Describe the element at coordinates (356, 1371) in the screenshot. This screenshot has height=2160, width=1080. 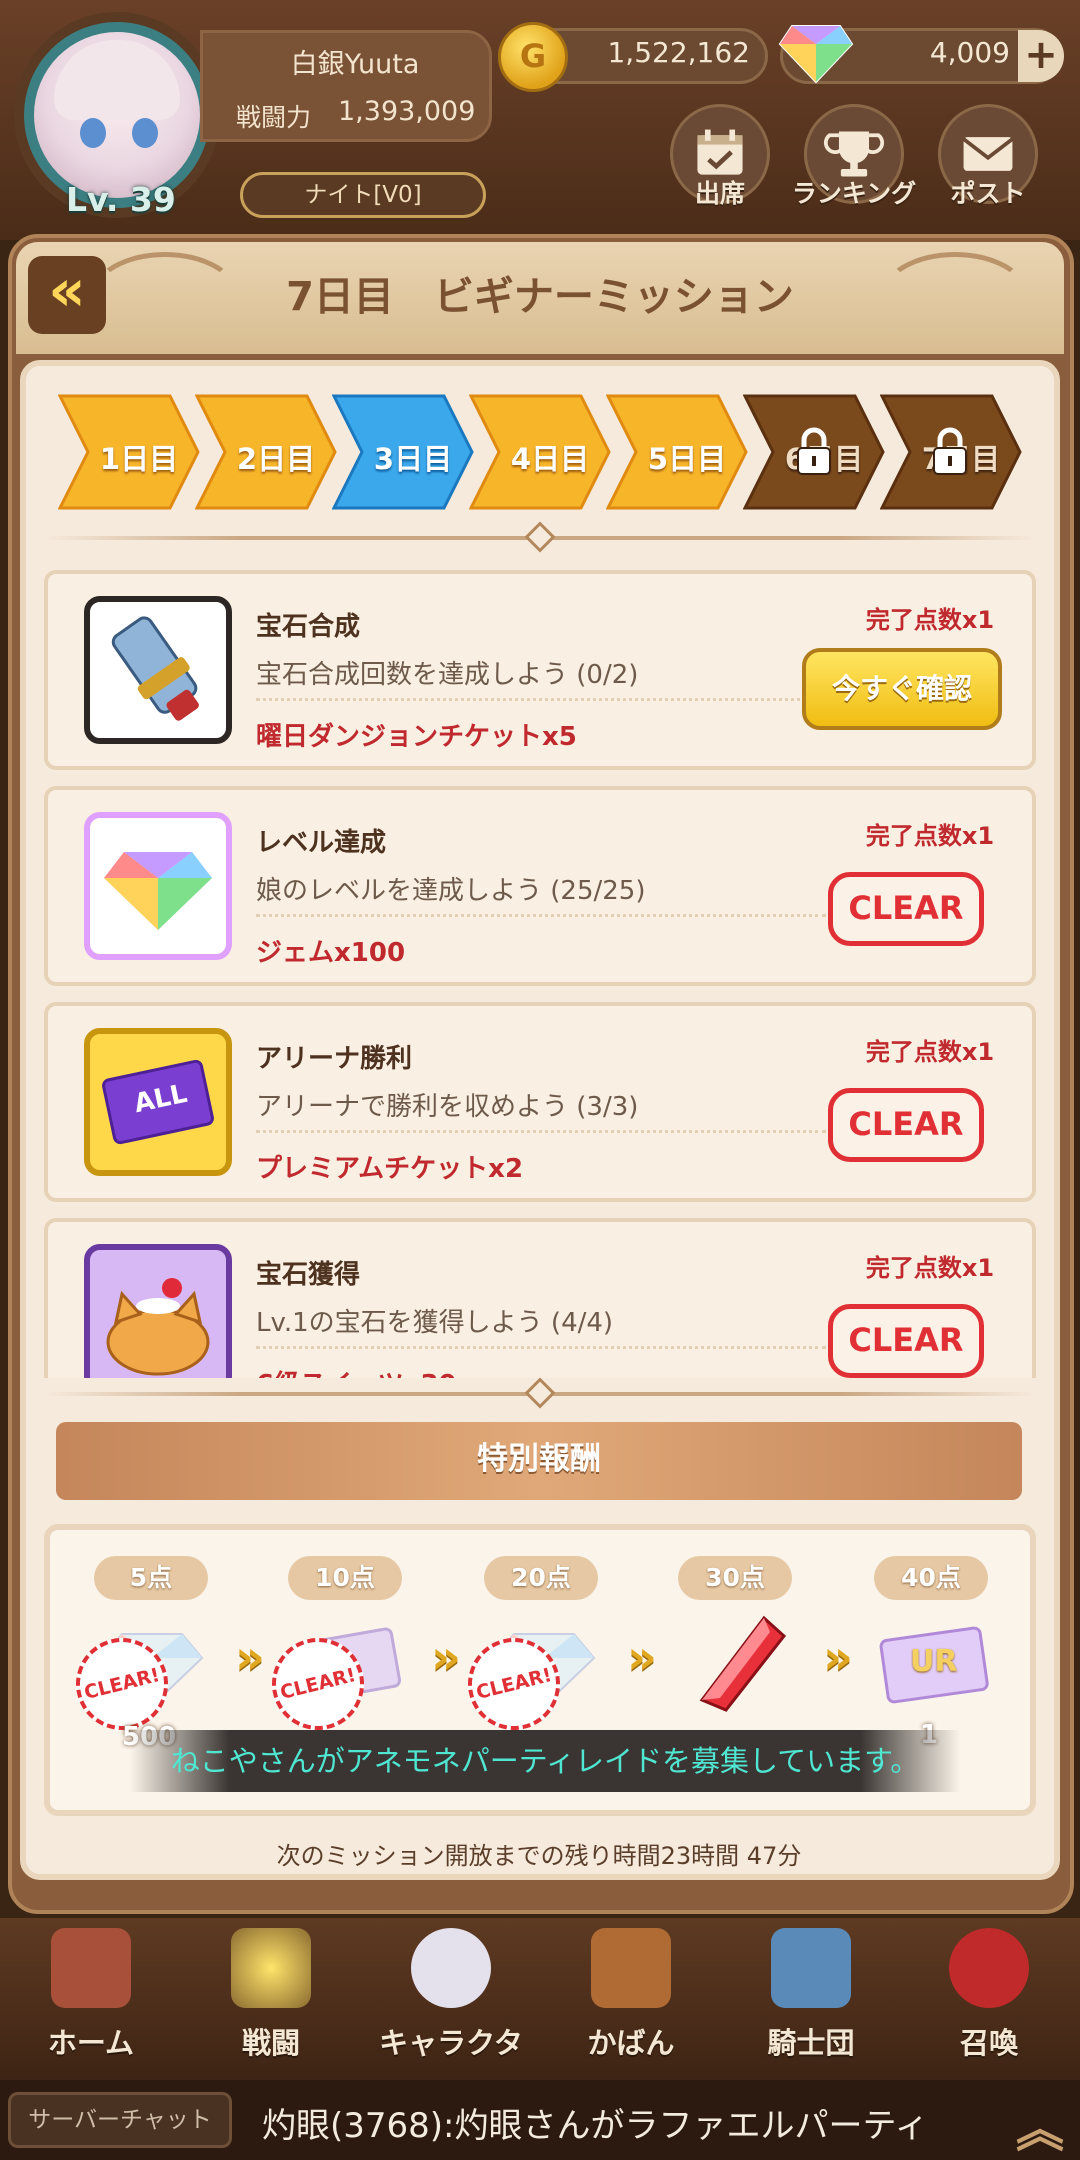
I see `mission-reward: 6級スイーツx30` at that location.